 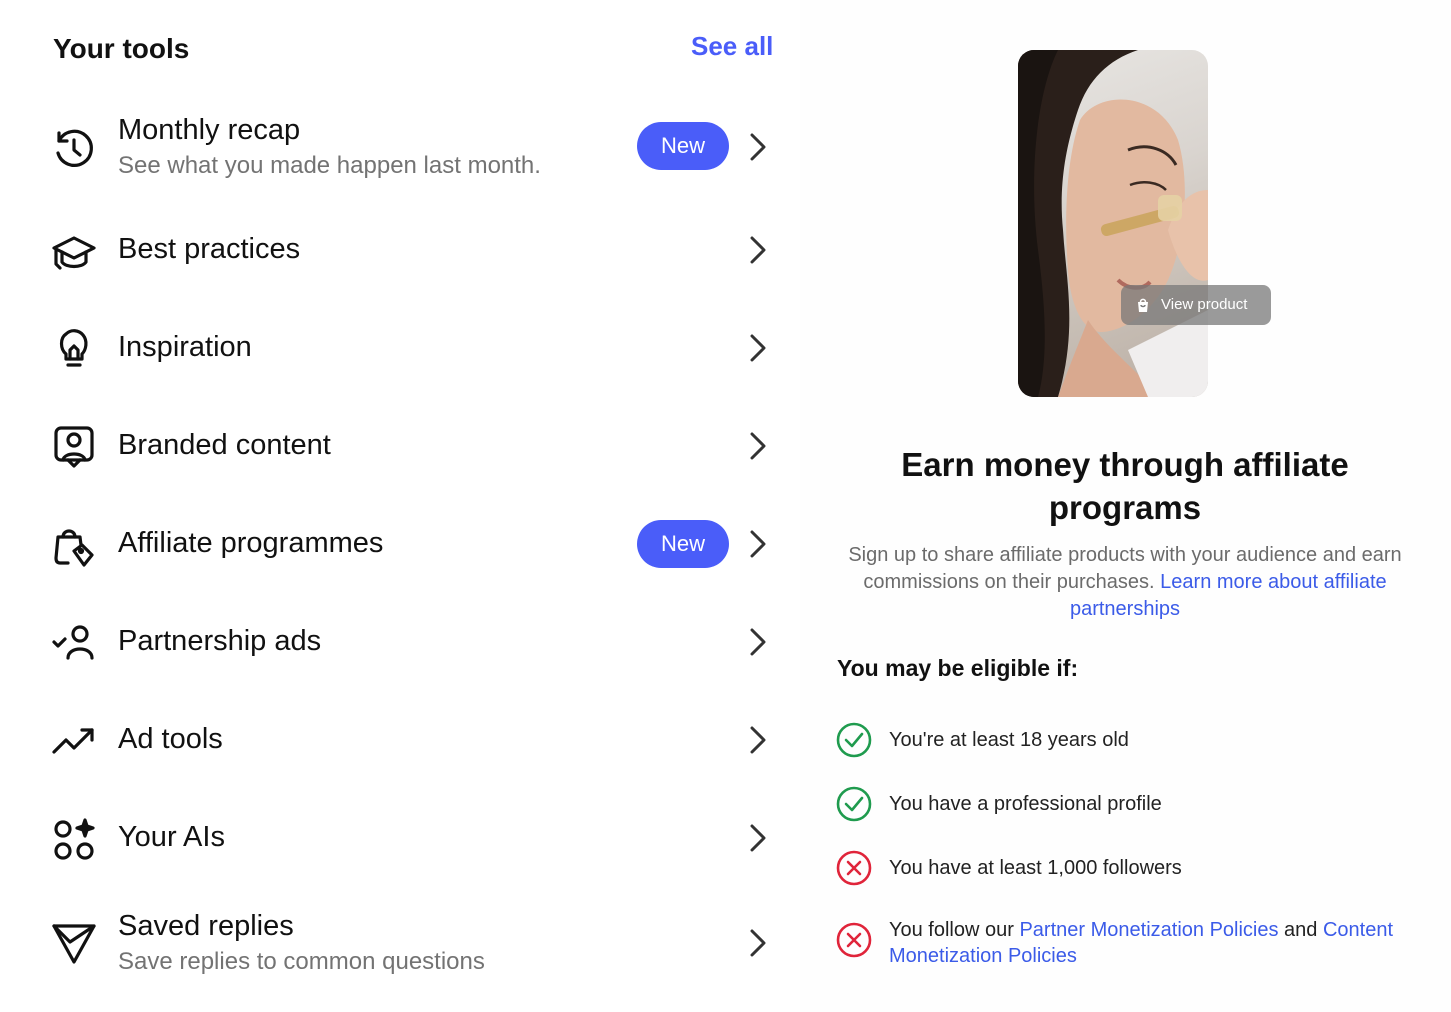 What do you see at coordinates (74, 740) in the screenshot?
I see `trending-up-icon` at bounding box center [74, 740].